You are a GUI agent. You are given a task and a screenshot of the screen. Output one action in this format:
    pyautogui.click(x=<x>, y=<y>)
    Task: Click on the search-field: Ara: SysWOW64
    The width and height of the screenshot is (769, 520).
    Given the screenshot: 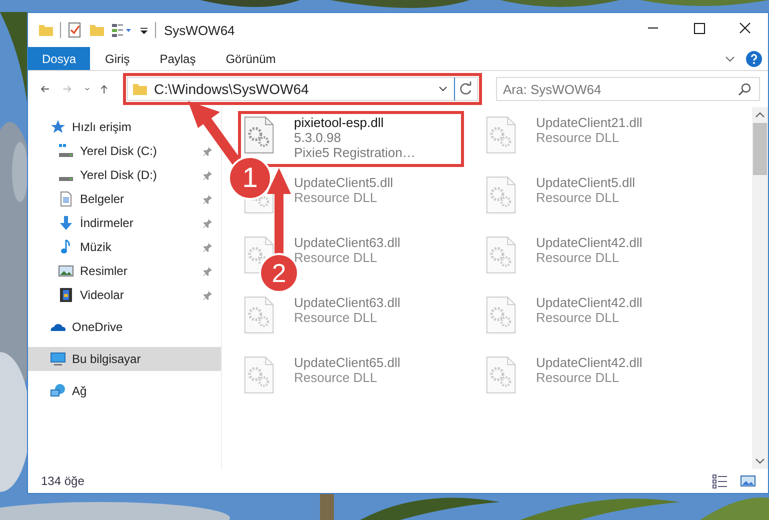 What is the action you would take?
    pyautogui.click(x=628, y=89)
    